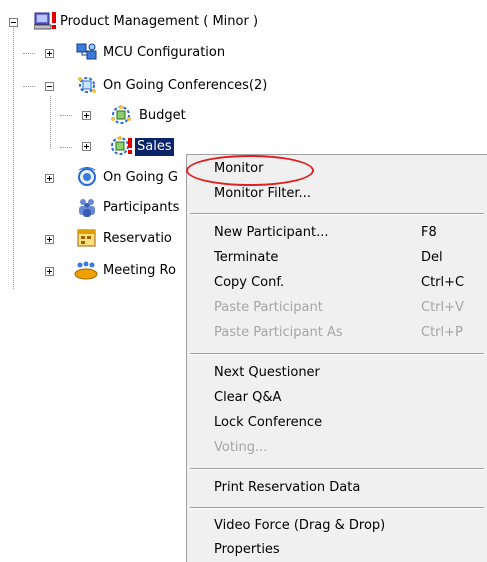 This screenshot has width=487, height=562. What do you see at coordinates (267, 372) in the screenshot?
I see `menu-item-label: Next Questioner` at bounding box center [267, 372].